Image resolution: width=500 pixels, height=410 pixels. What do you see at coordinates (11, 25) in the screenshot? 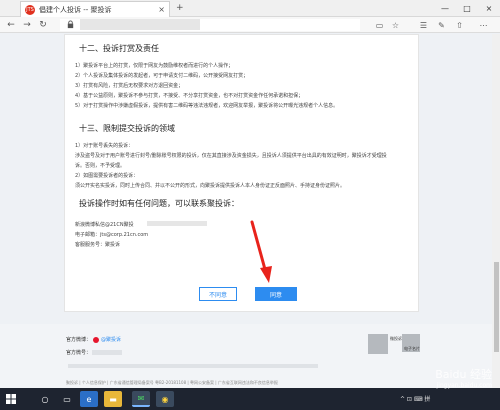
I see `back-icon: ←` at bounding box center [11, 25].